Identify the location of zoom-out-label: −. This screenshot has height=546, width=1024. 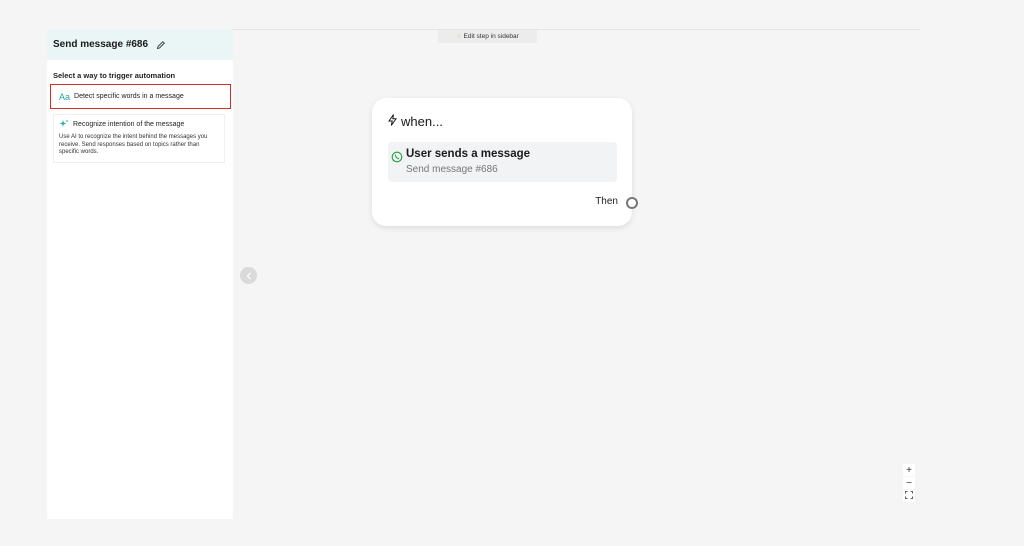
(909, 483).